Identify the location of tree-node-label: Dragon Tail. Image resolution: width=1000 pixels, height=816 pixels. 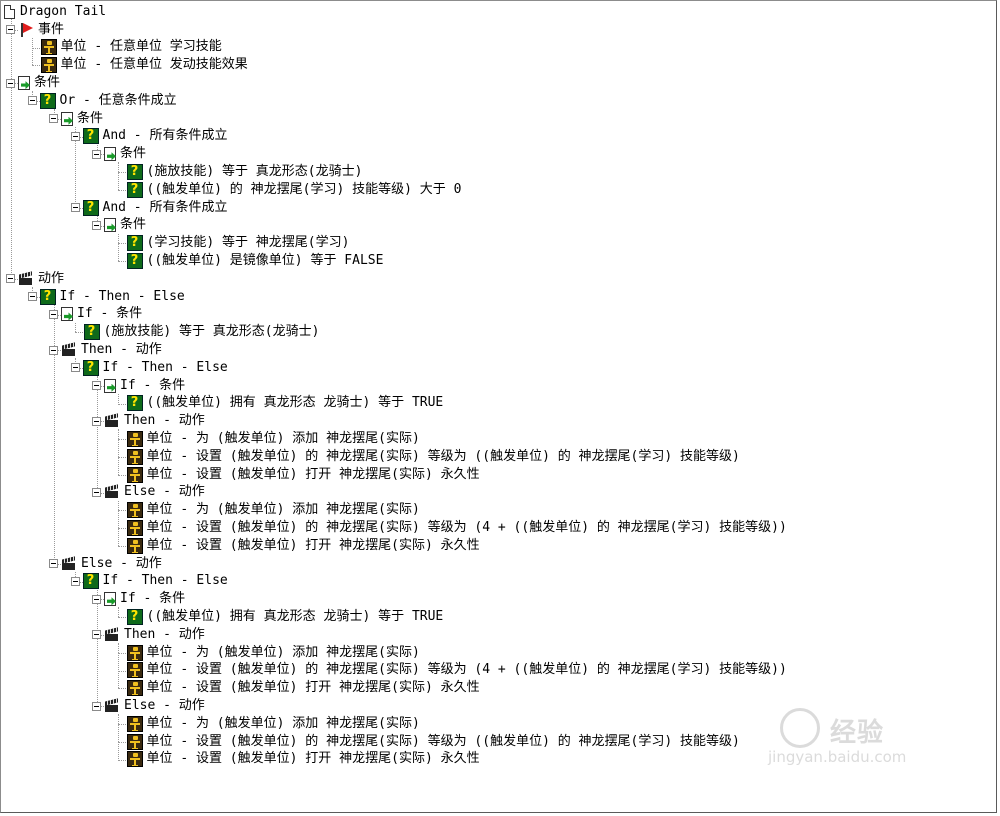
(63, 11).